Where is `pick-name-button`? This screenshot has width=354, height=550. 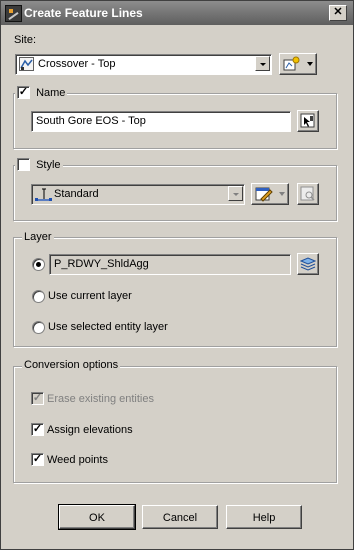 pick-name-button is located at coordinates (308, 121).